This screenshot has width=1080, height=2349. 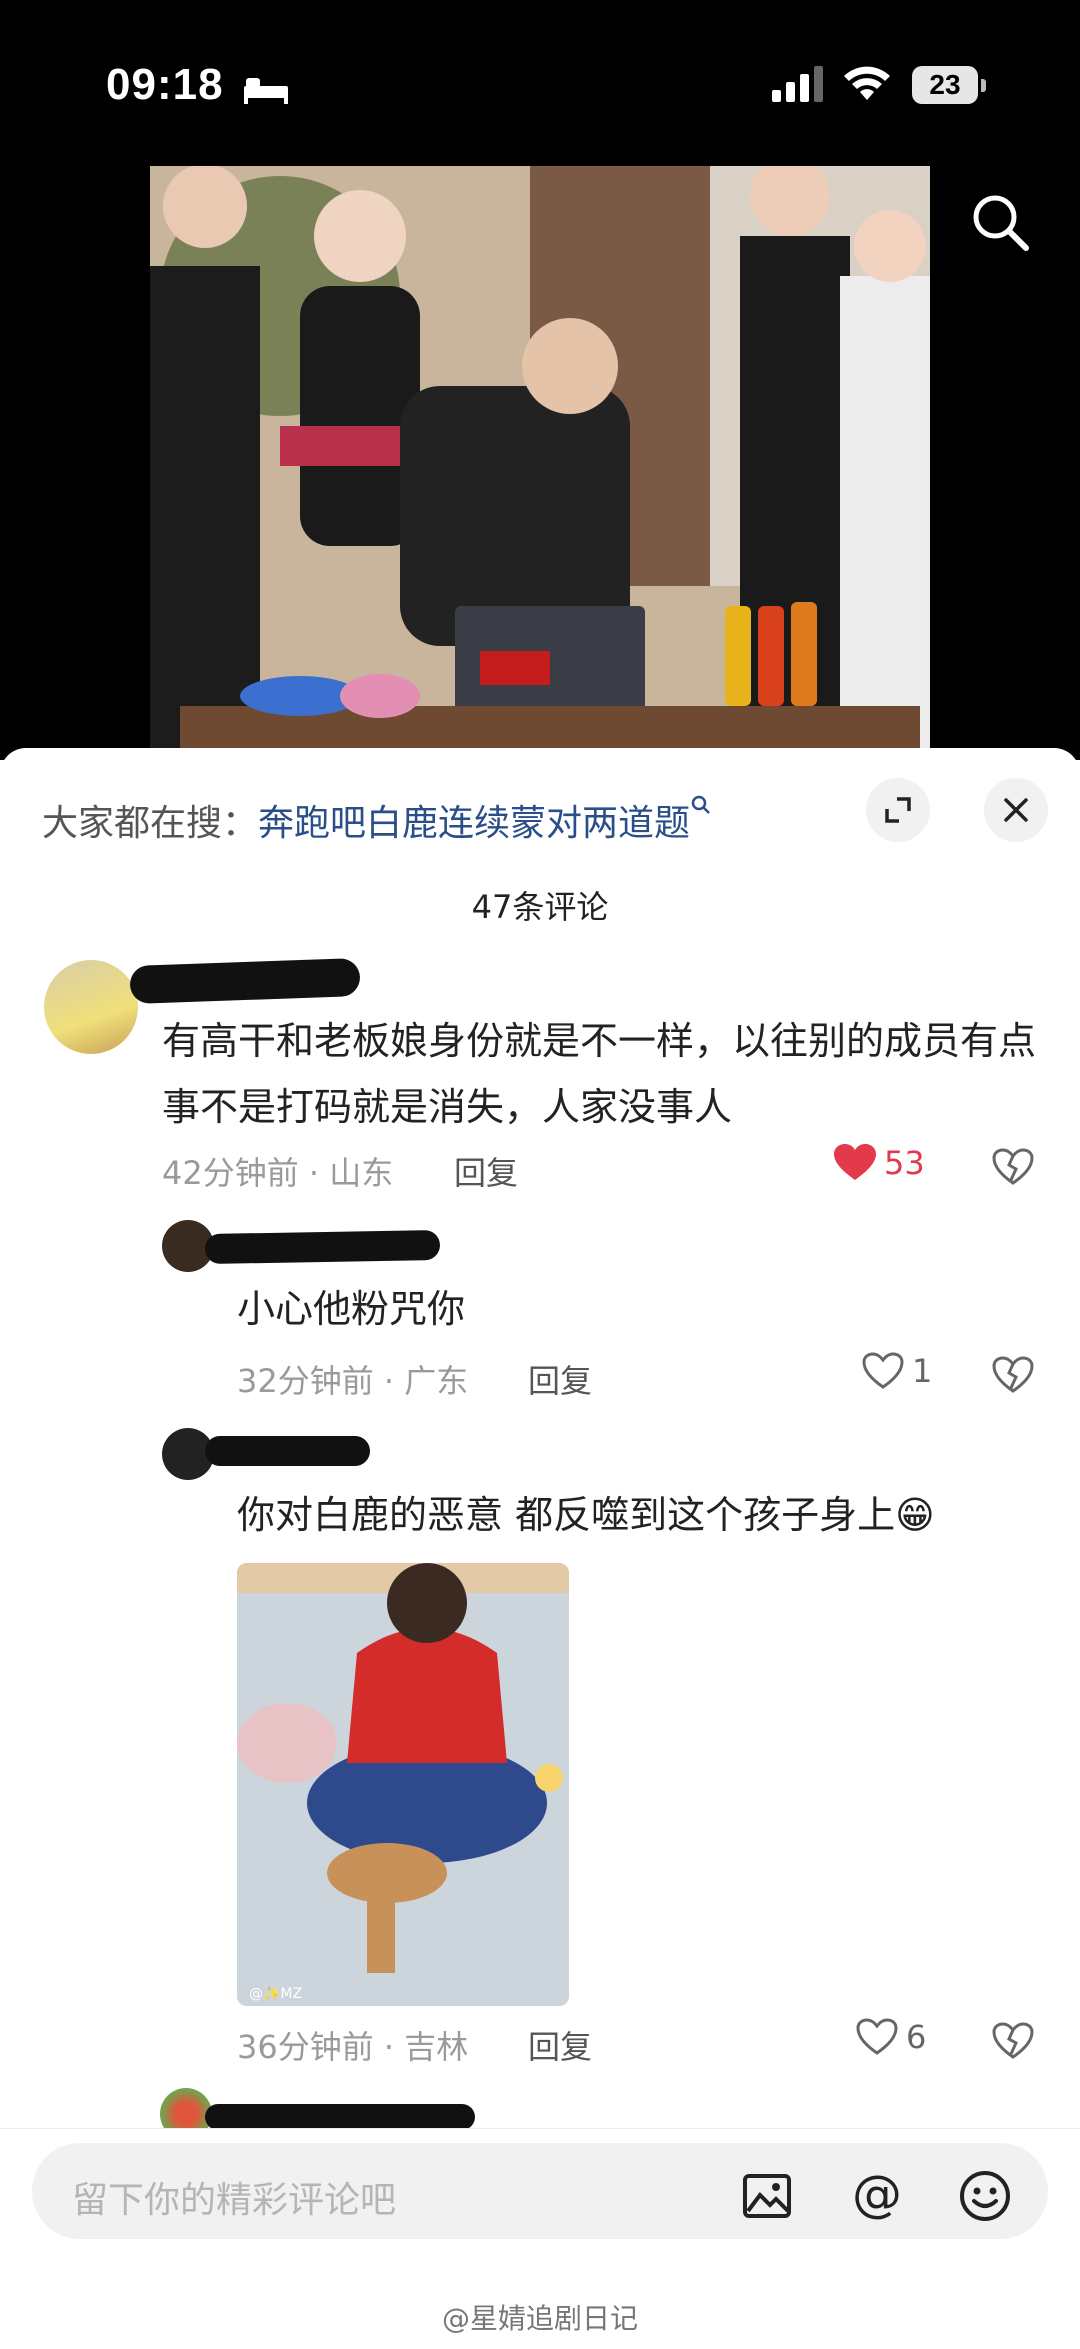 I want to click on close-button, so click(x=1016, y=810).